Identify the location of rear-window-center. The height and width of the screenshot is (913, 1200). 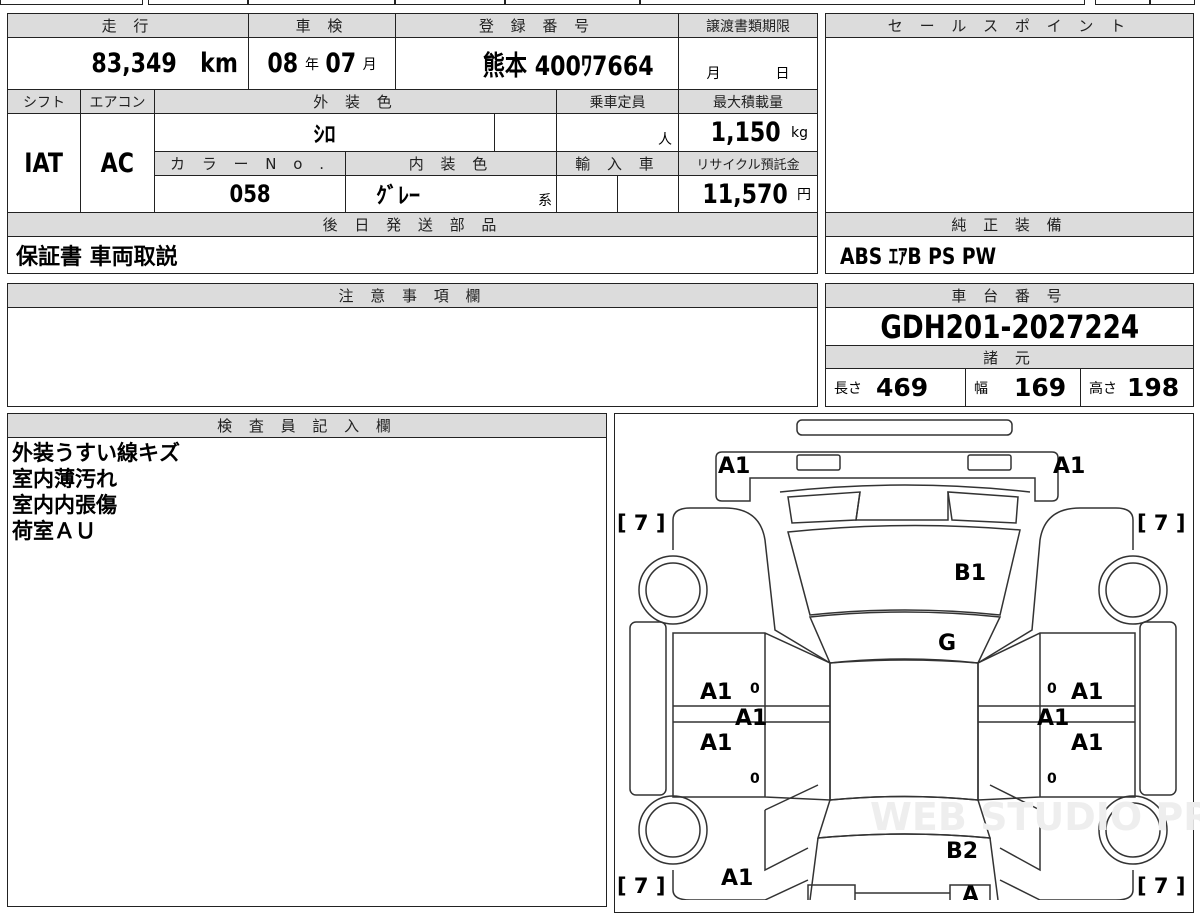
(902, 506).